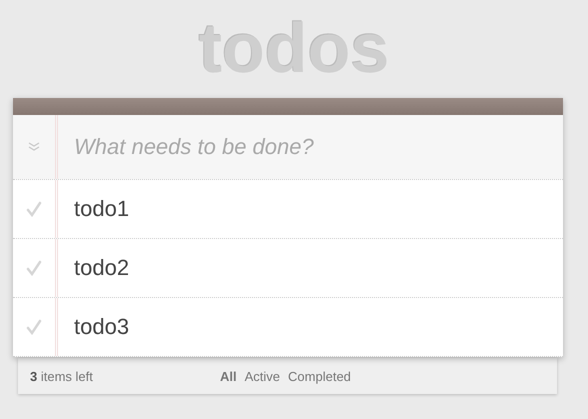 Image resolution: width=588 pixels, height=419 pixels. Describe the element at coordinates (34, 147) in the screenshot. I see `chevron-down-icon` at that location.